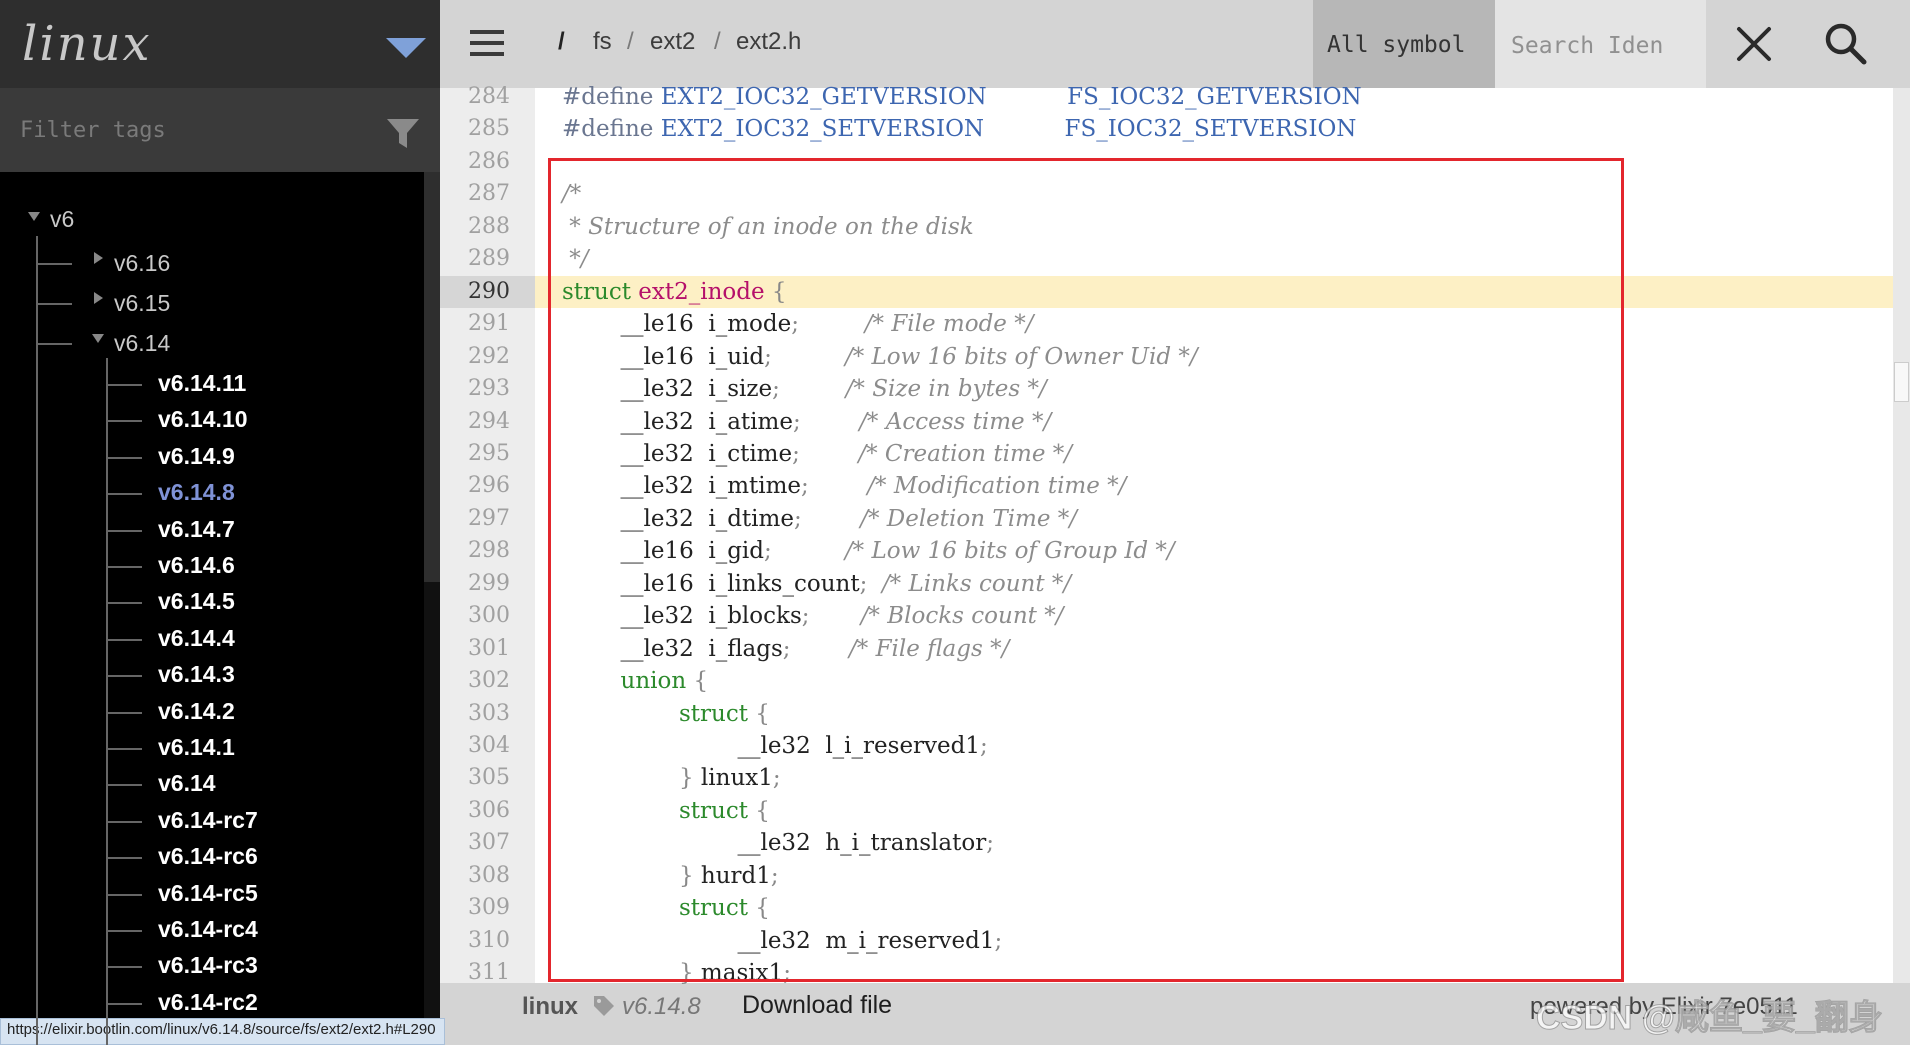  I want to click on code-comment: /* File flags */, so click(929, 648).